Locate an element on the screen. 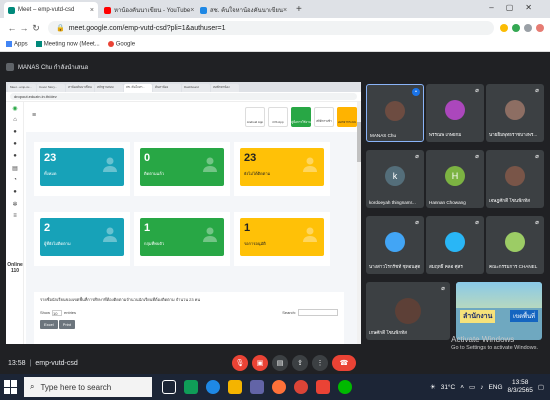  back-icon: ← is located at coordinates (12, 28).